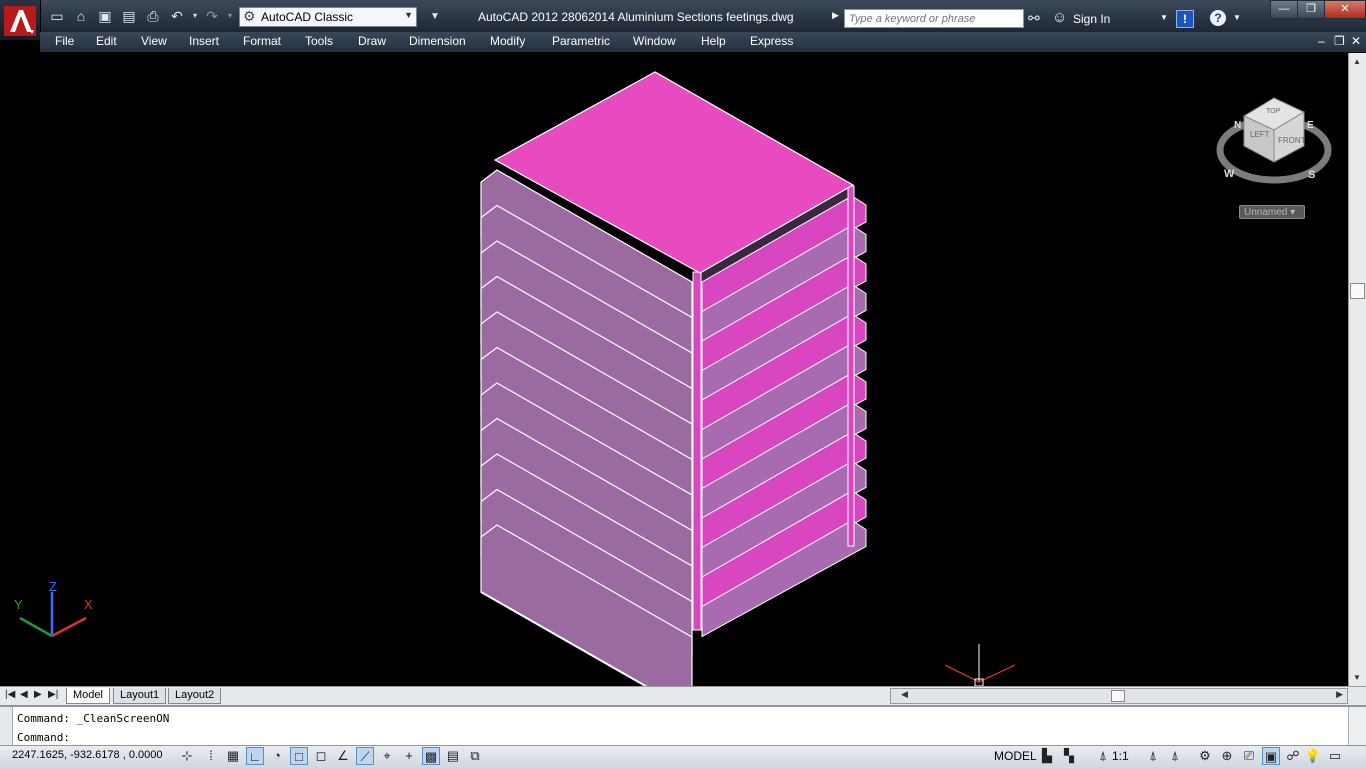 The width and height of the screenshot is (1366, 769). I want to click on 3d-object-snap-icon: ◻, so click(321, 756).